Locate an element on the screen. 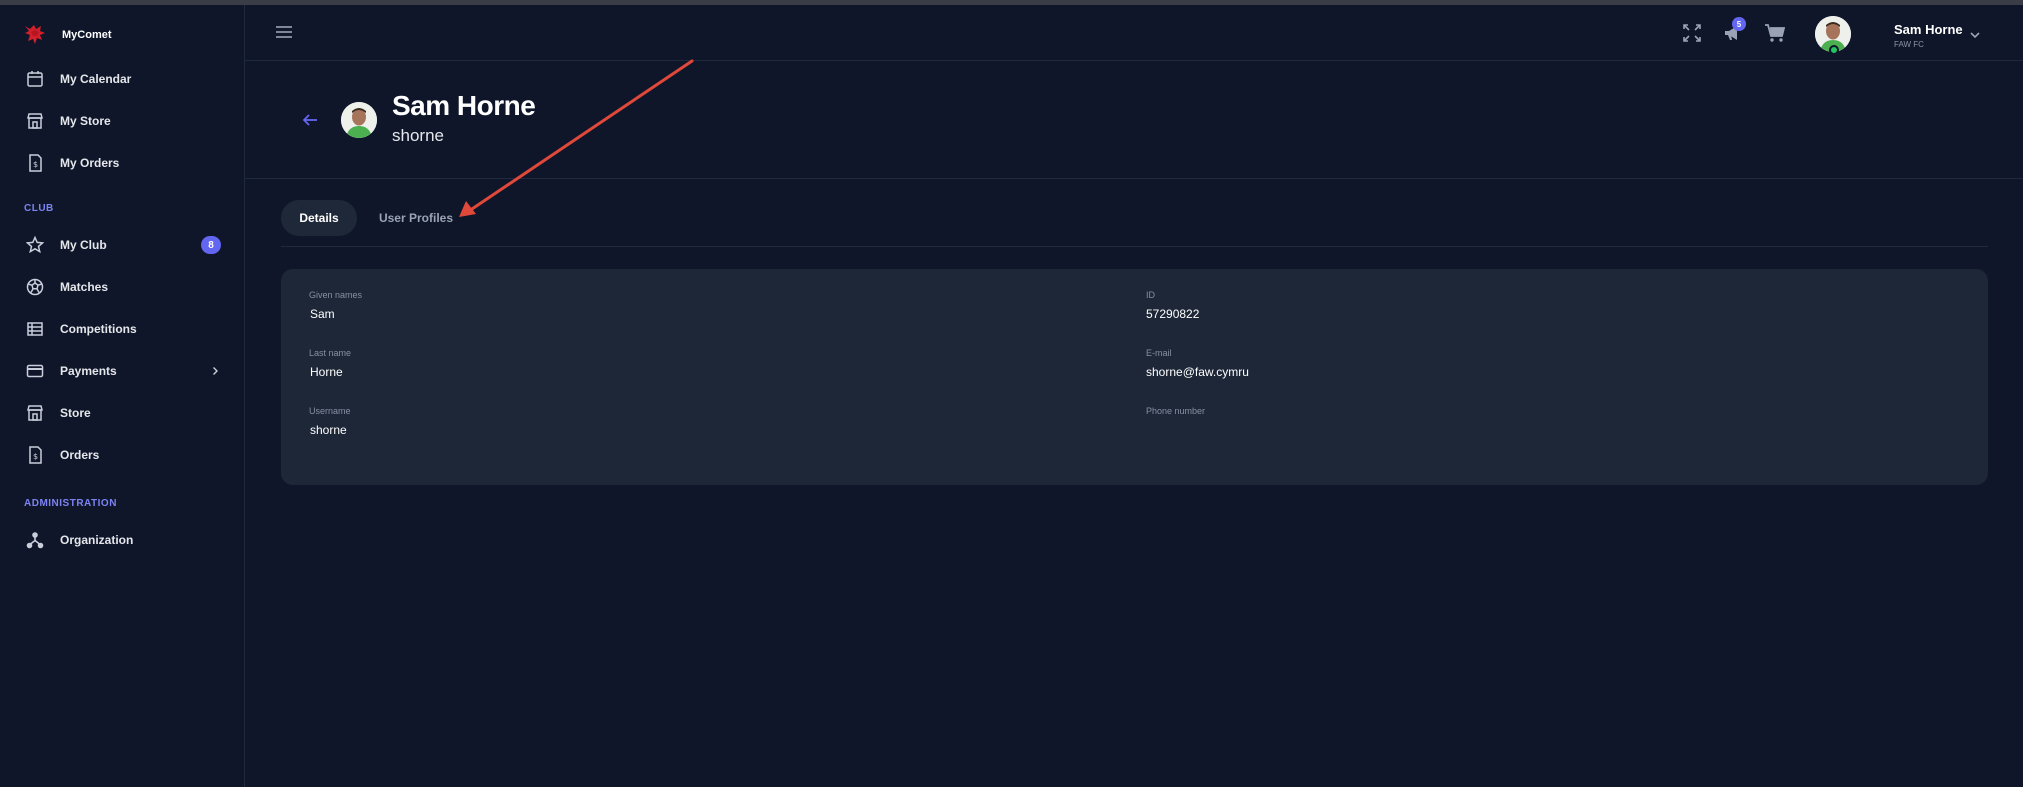 This screenshot has height=787, width=2023. chevron-down-icon is located at coordinates (1975, 35).